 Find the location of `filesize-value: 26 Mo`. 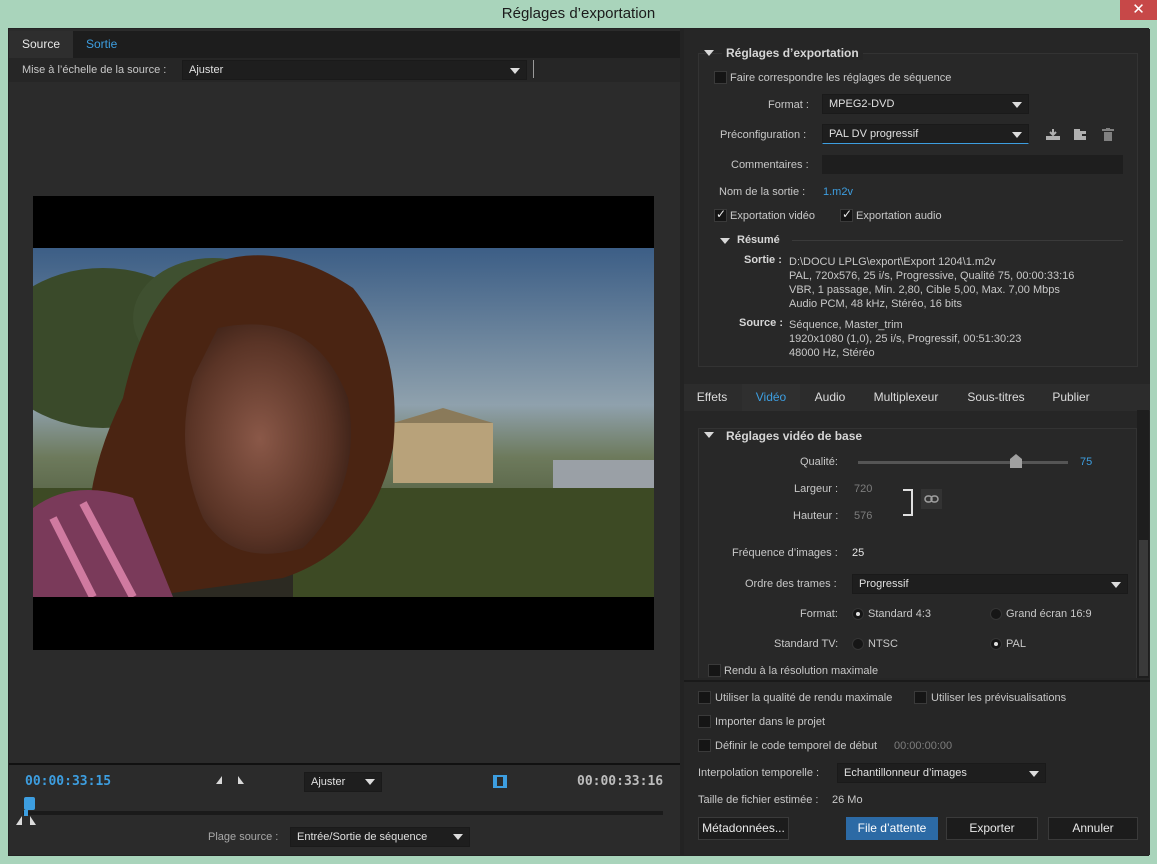

filesize-value: 26 Mo is located at coordinates (847, 800).